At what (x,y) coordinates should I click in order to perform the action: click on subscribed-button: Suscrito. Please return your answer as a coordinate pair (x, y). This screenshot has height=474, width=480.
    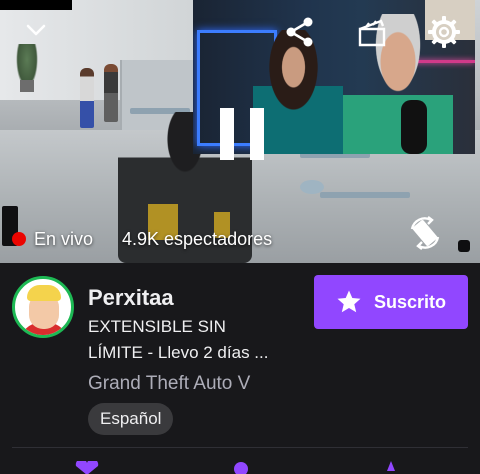
    Looking at the image, I should click on (391, 302).